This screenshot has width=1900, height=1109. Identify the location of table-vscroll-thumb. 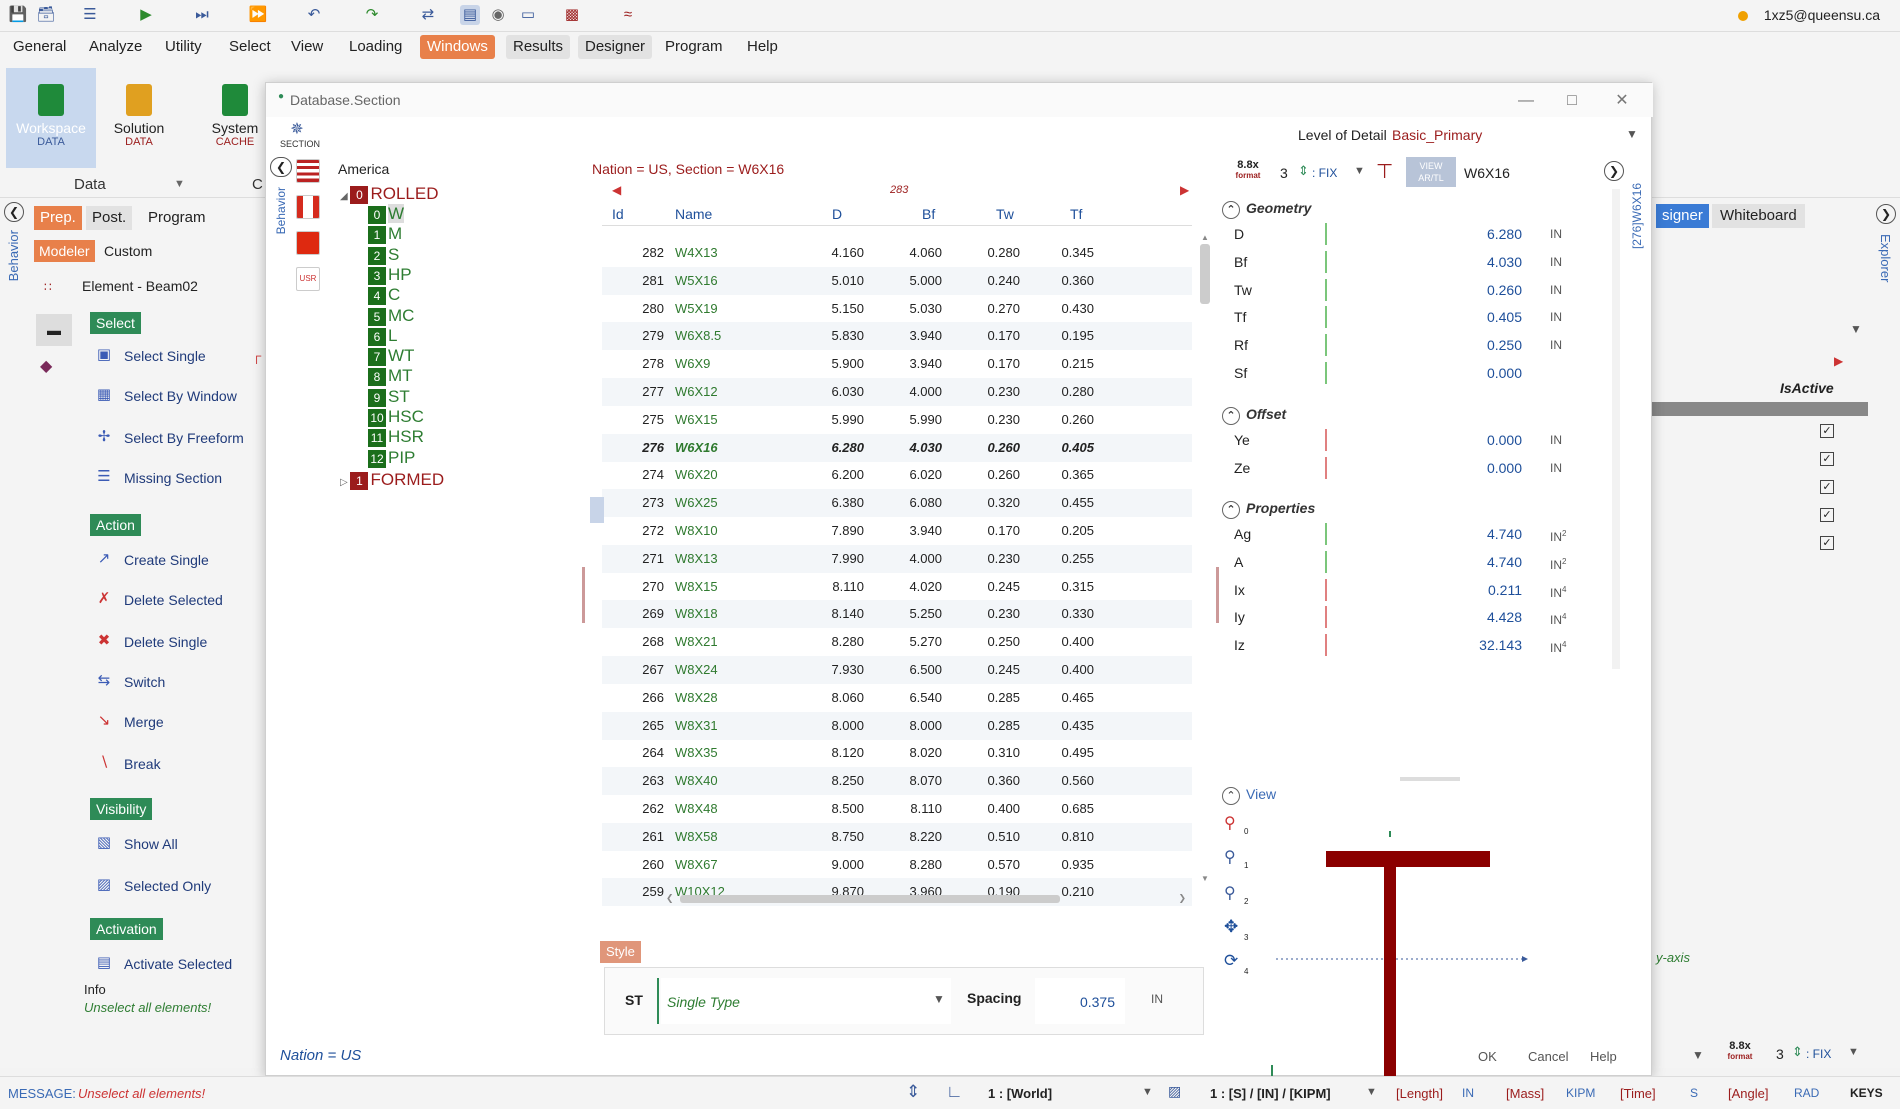
(1205, 274).